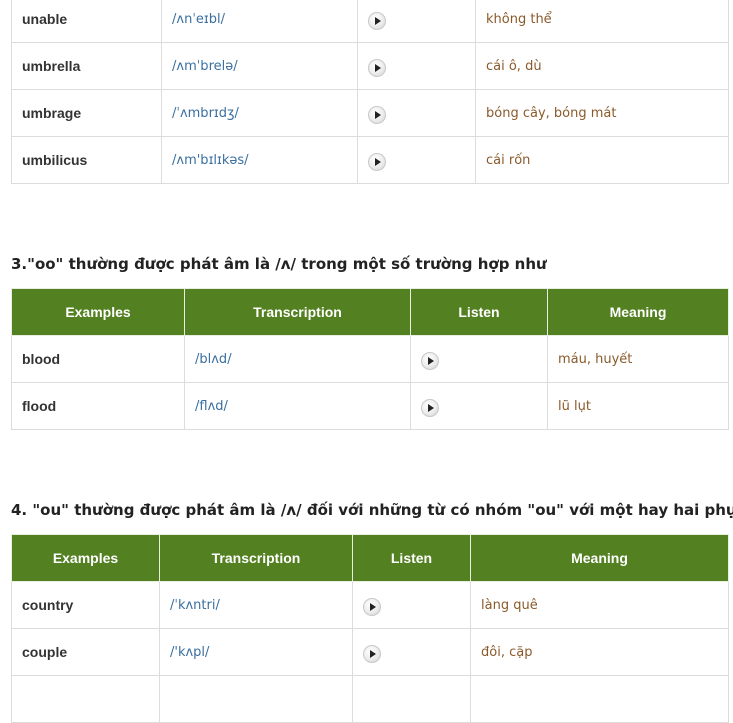 The width and height of the screenshot is (733, 723). Describe the element at coordinates (256, 652) in the screenshot. I see `transcription-cell: /'kʌpl/` at that location.